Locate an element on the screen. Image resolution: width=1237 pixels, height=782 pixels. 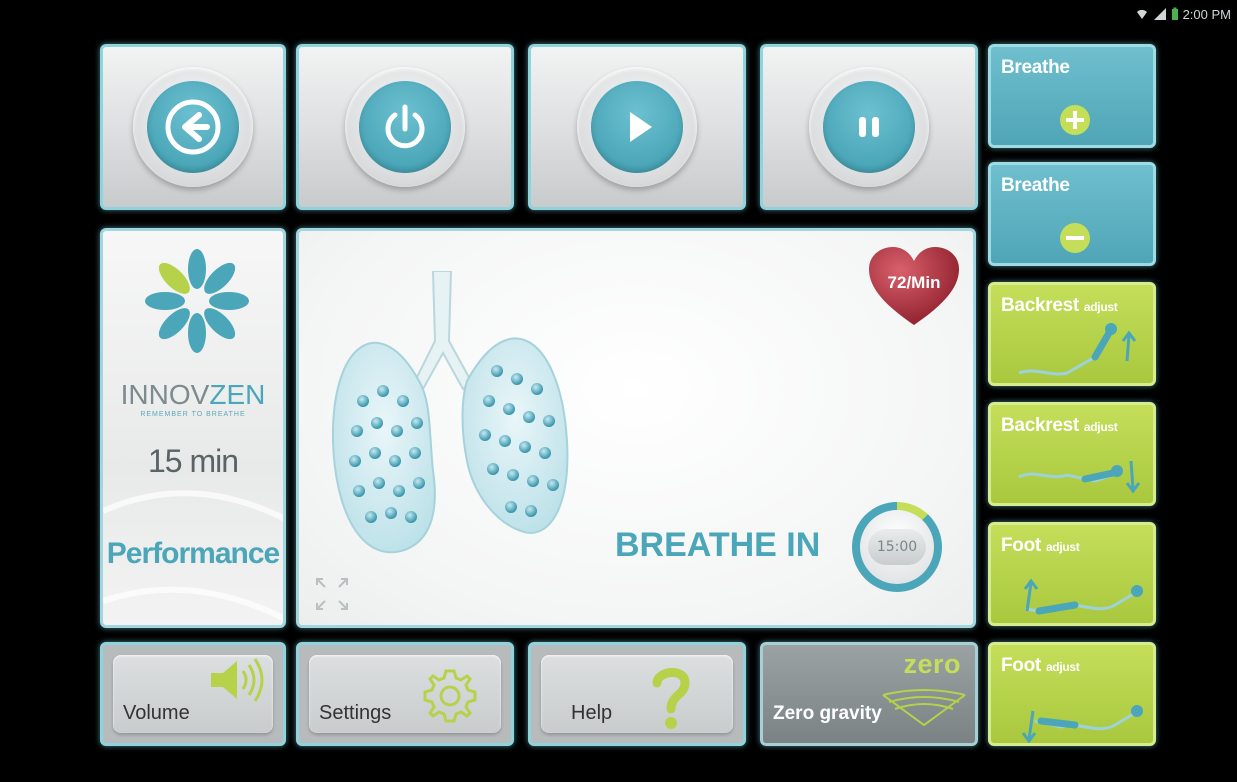
speaker-icon is located at coordinates (237, 680).